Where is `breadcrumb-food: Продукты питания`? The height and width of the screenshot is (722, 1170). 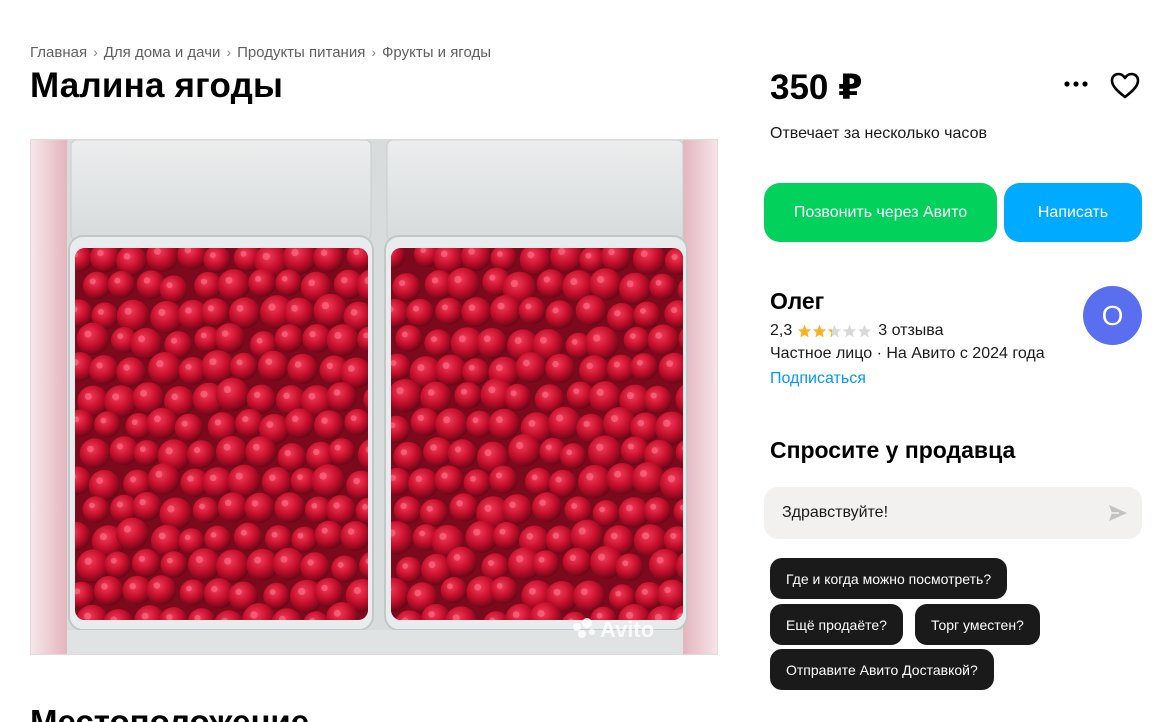
breadcrumb-food: Продукты питания is located at coordinates (301, 52).